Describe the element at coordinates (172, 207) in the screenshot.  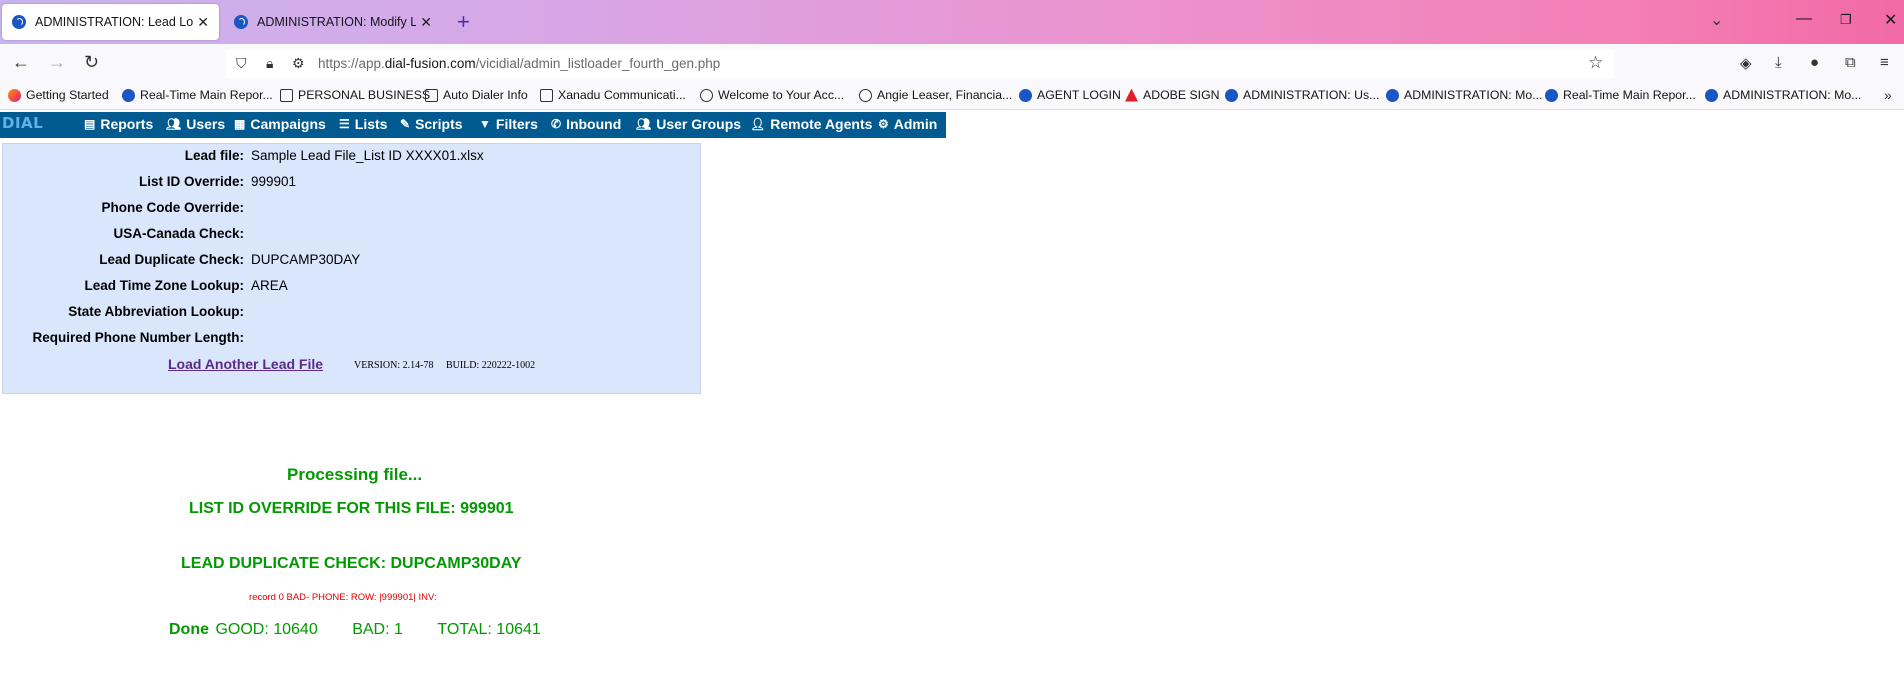
I see `summary-label: Phone Code Override:` at that location.